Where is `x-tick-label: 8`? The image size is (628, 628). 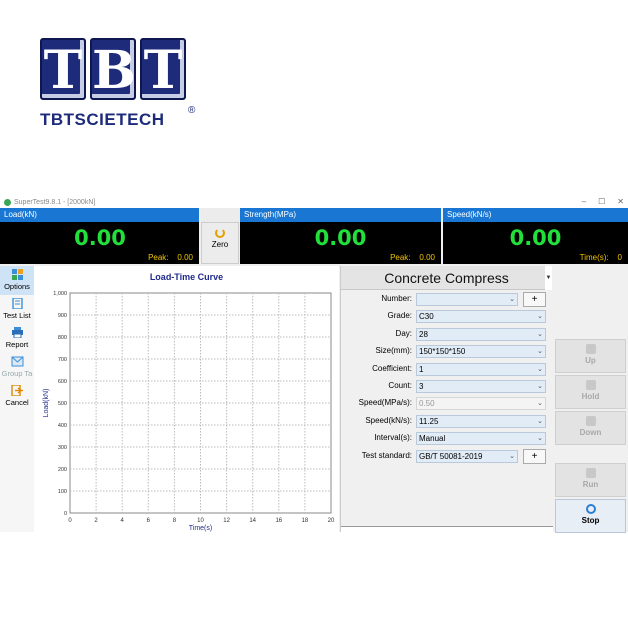 x-tick-label: 8 is located at coordinates (175, 521).